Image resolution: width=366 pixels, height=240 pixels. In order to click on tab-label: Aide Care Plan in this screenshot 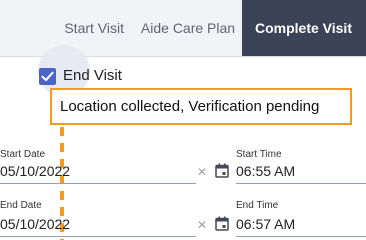, I will do `click(188, 28)`.